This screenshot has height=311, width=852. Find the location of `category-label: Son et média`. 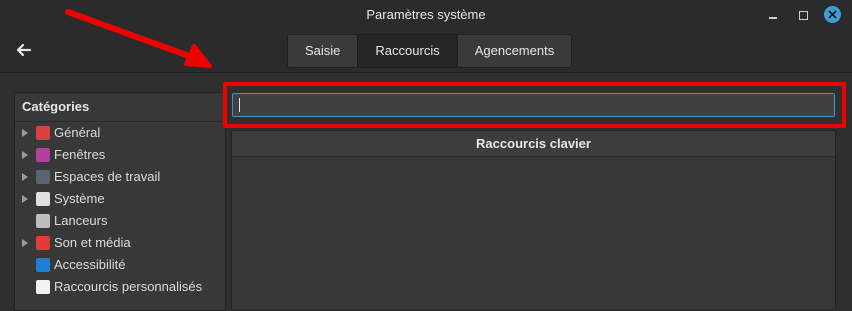

category-label: Son et média is located at coordinates (92, 242).